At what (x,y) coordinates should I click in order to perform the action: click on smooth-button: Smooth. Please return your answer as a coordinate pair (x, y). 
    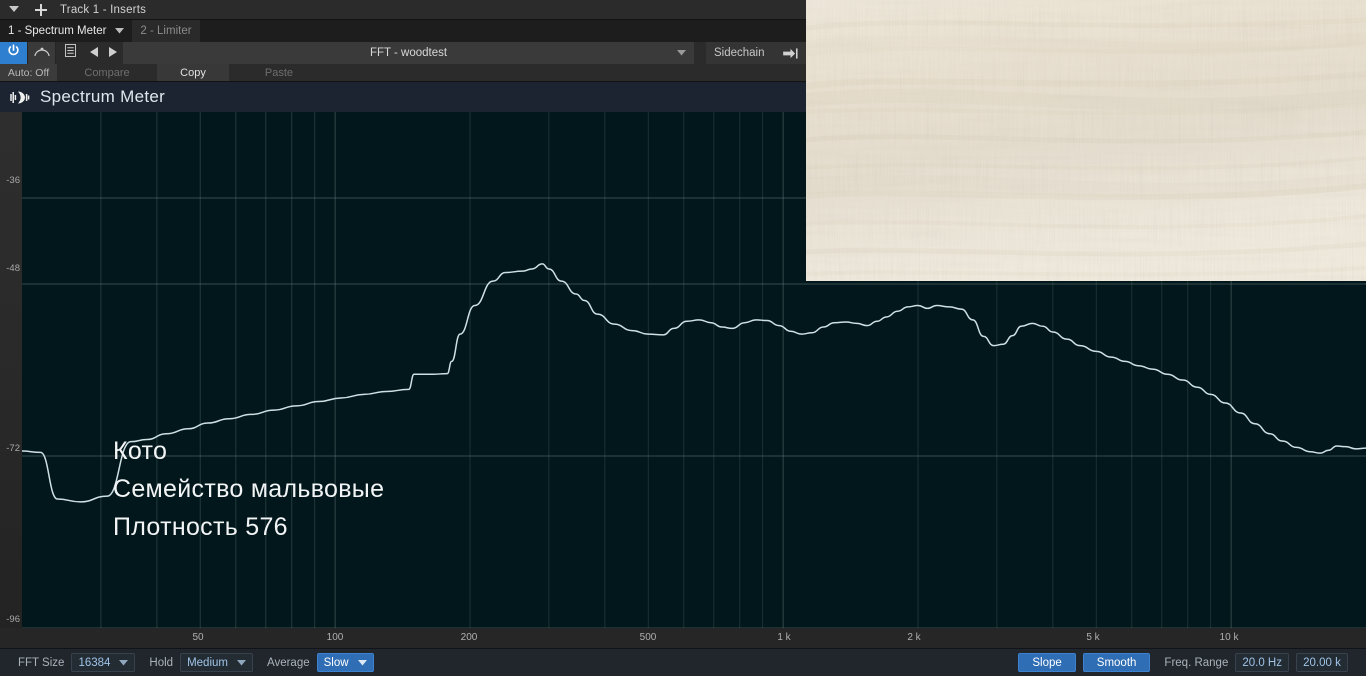
    Looking at the image, I should click on (1116, 662).